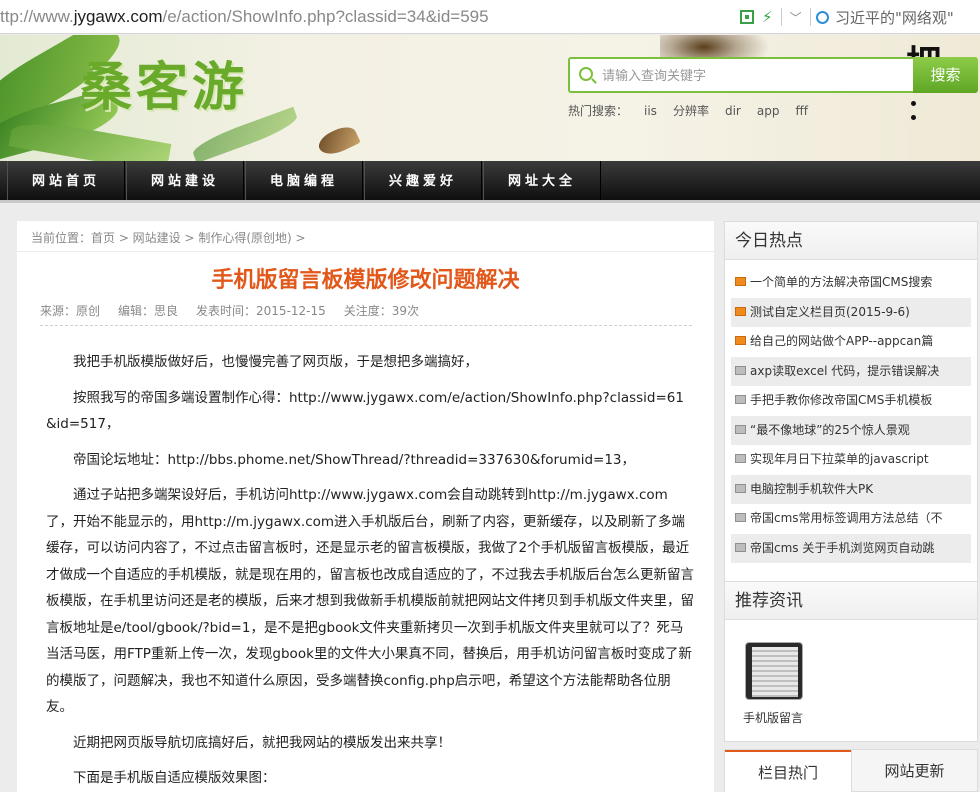 This screenshot has height=792, width=980. I want to click on url-path: /e/action/ShowInfo.php?classid=34&id=595, so click(325, 16).